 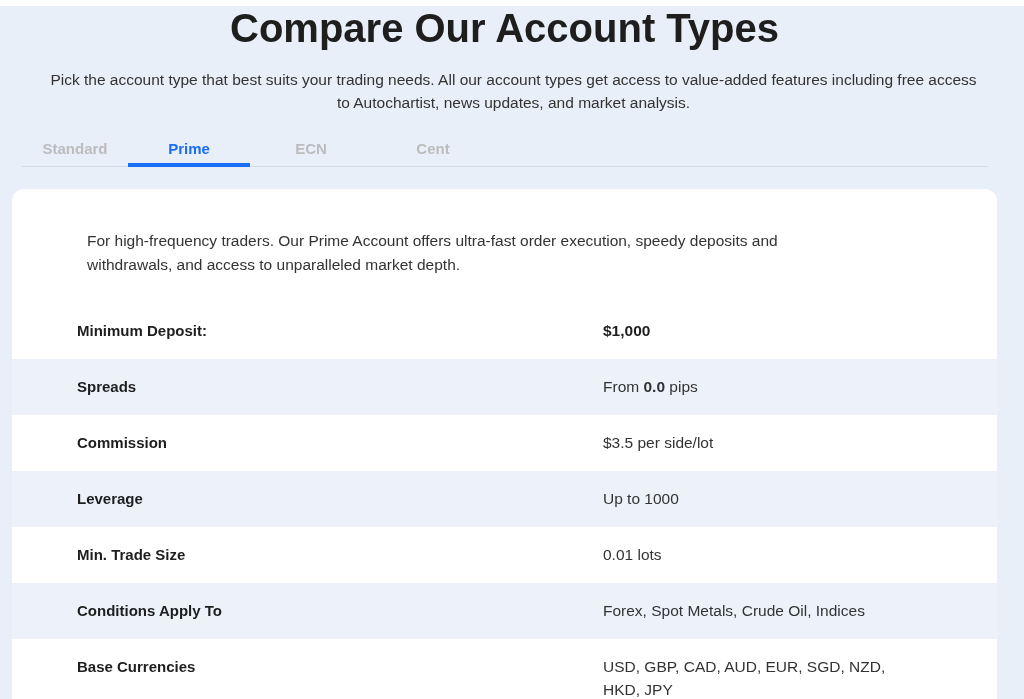 I want to click on row-label: Base Currencies, so click(x=137, y=666).